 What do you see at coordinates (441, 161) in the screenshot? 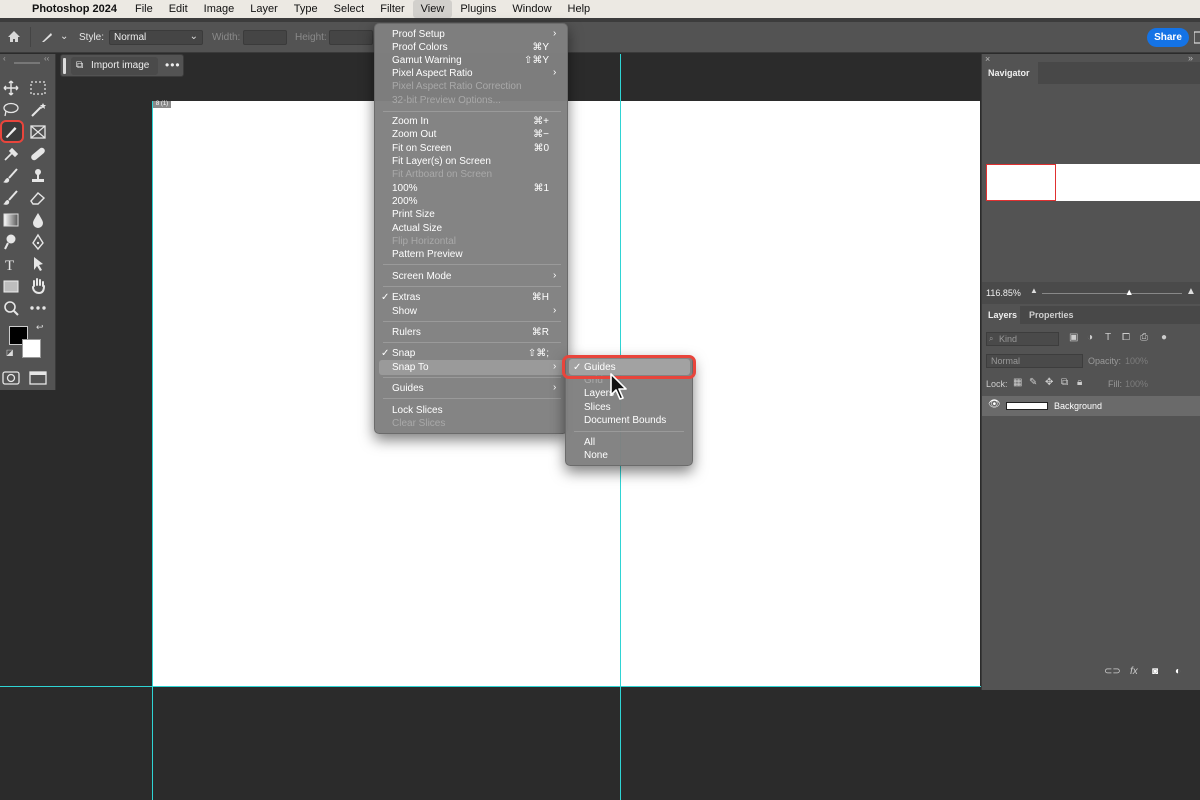
I see `menu-item-fit-layers-on-screen: Fit Layer(s) on Screen` at bounding box center [441, 161].